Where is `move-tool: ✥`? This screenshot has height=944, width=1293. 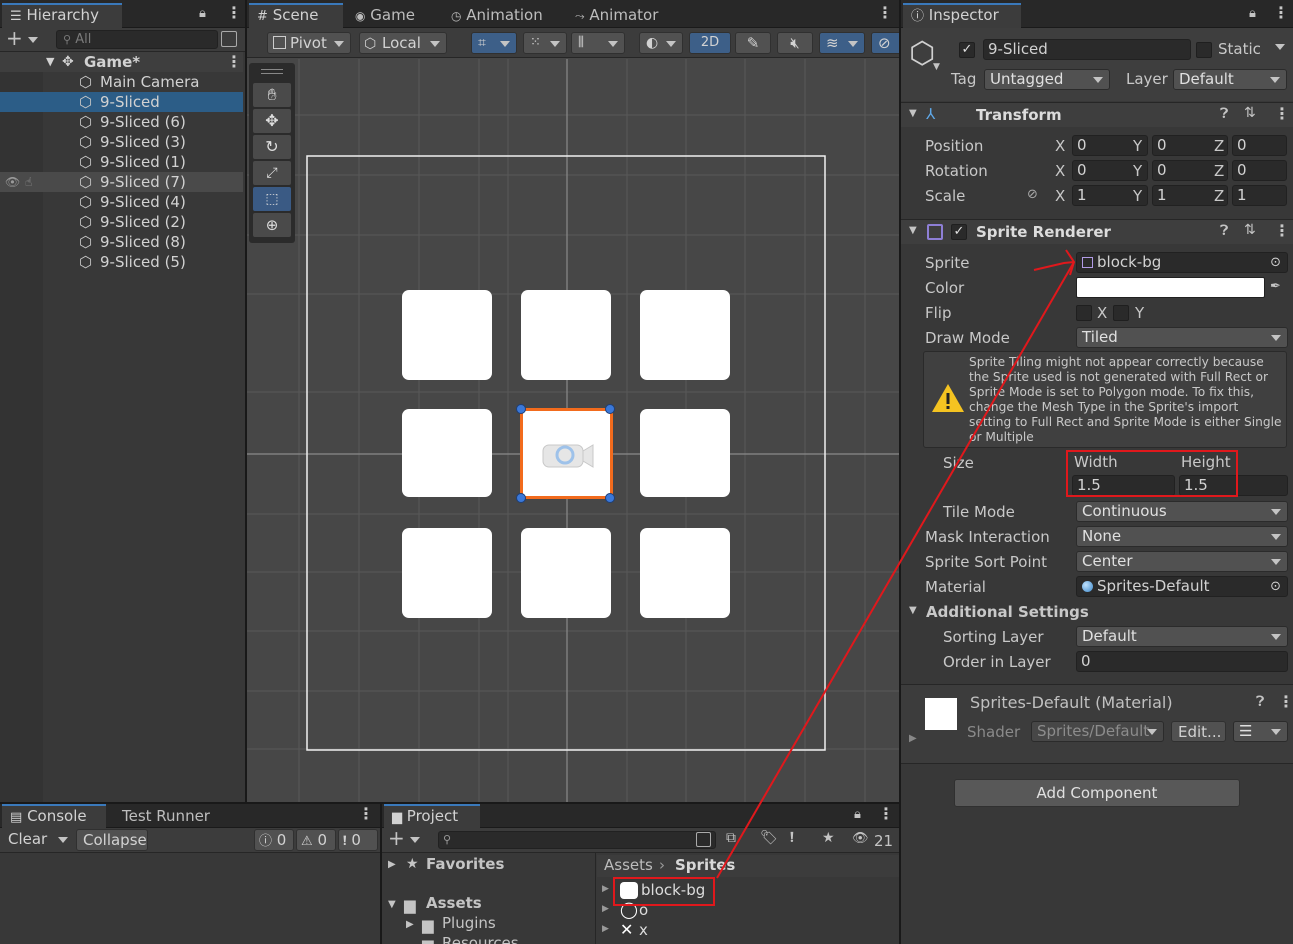
move-tool: ✥ is located at coordinates (272, 121).